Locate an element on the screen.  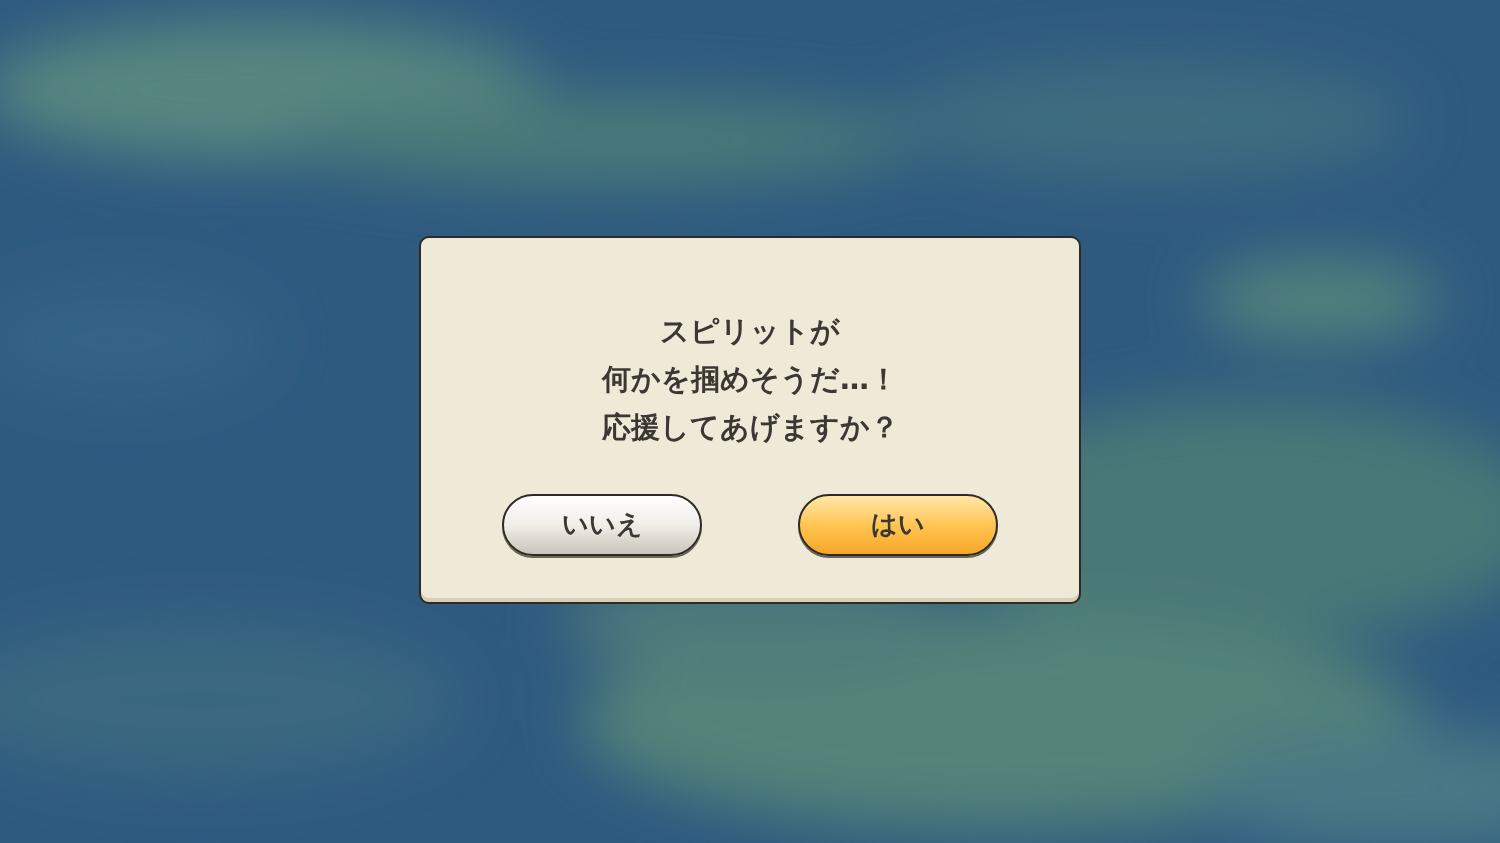
confirm-button: はい is located at coordinates (898, 524).